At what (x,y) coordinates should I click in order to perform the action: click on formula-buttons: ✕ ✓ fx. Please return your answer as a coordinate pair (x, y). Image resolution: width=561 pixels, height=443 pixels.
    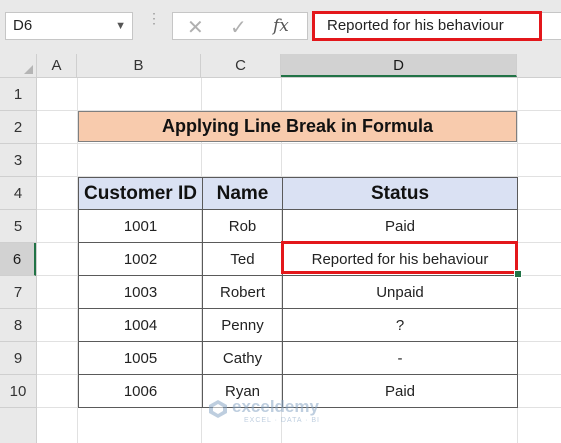
    Looking at the image, I should click on (240, 26).